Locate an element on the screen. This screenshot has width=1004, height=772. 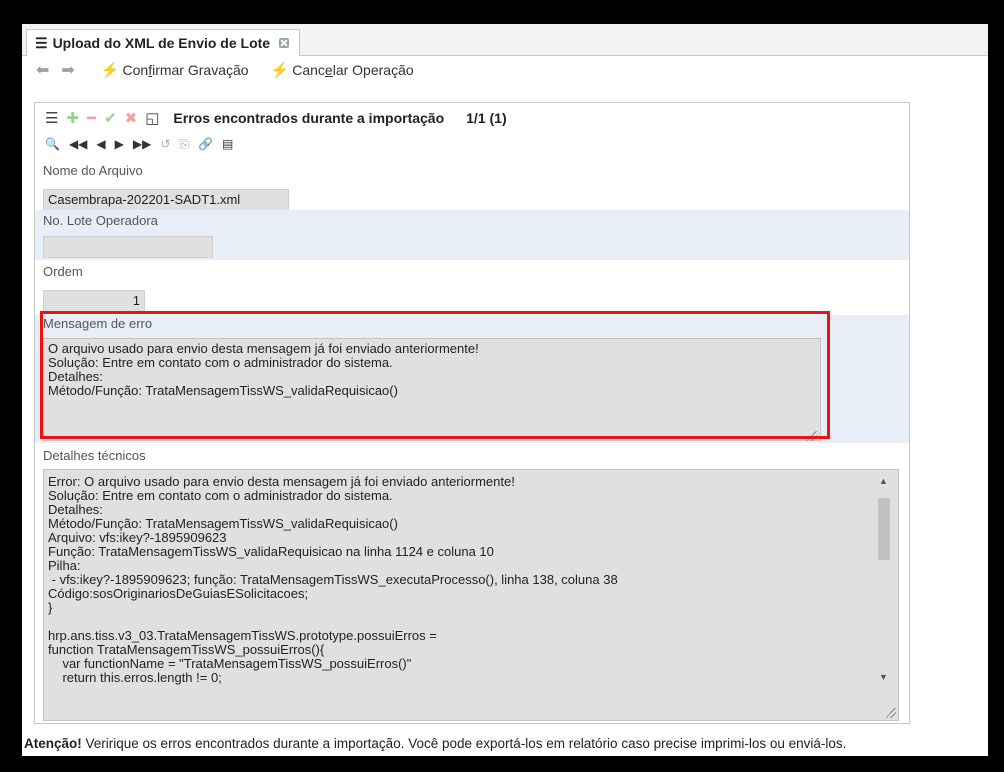
order-field: 1 is located at coordinates (94, 301).